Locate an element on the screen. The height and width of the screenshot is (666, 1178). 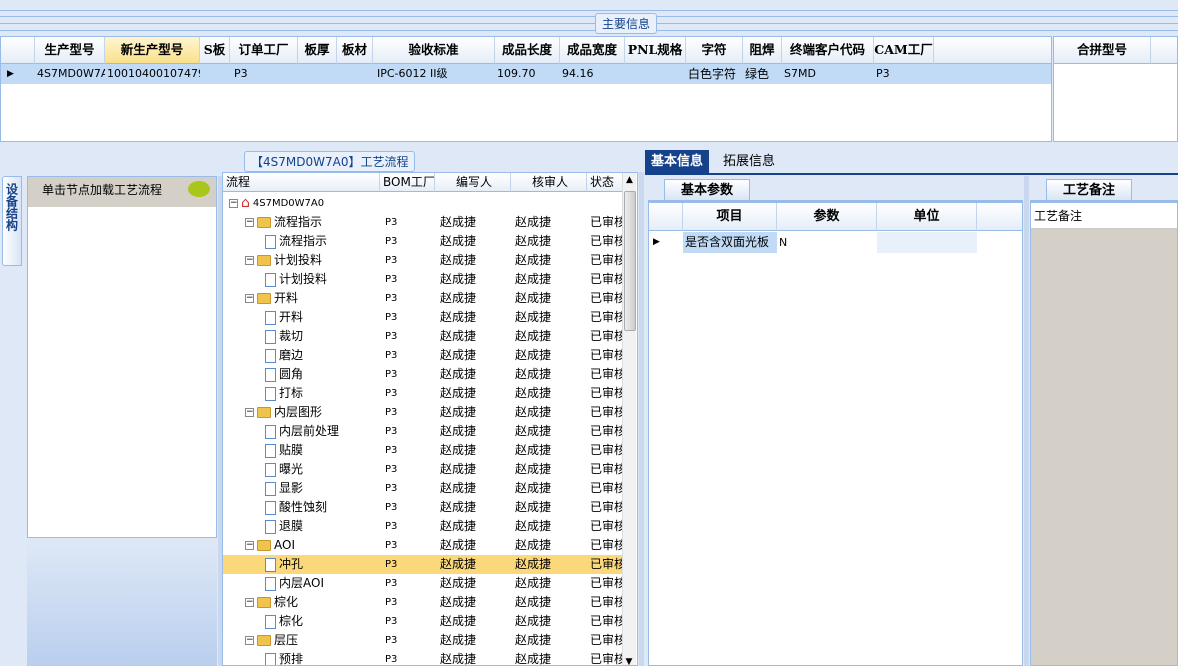
tree-row: 内层AOI P3 赵成捷 赵成捷 已审核 is located at coordinates (423, 583).